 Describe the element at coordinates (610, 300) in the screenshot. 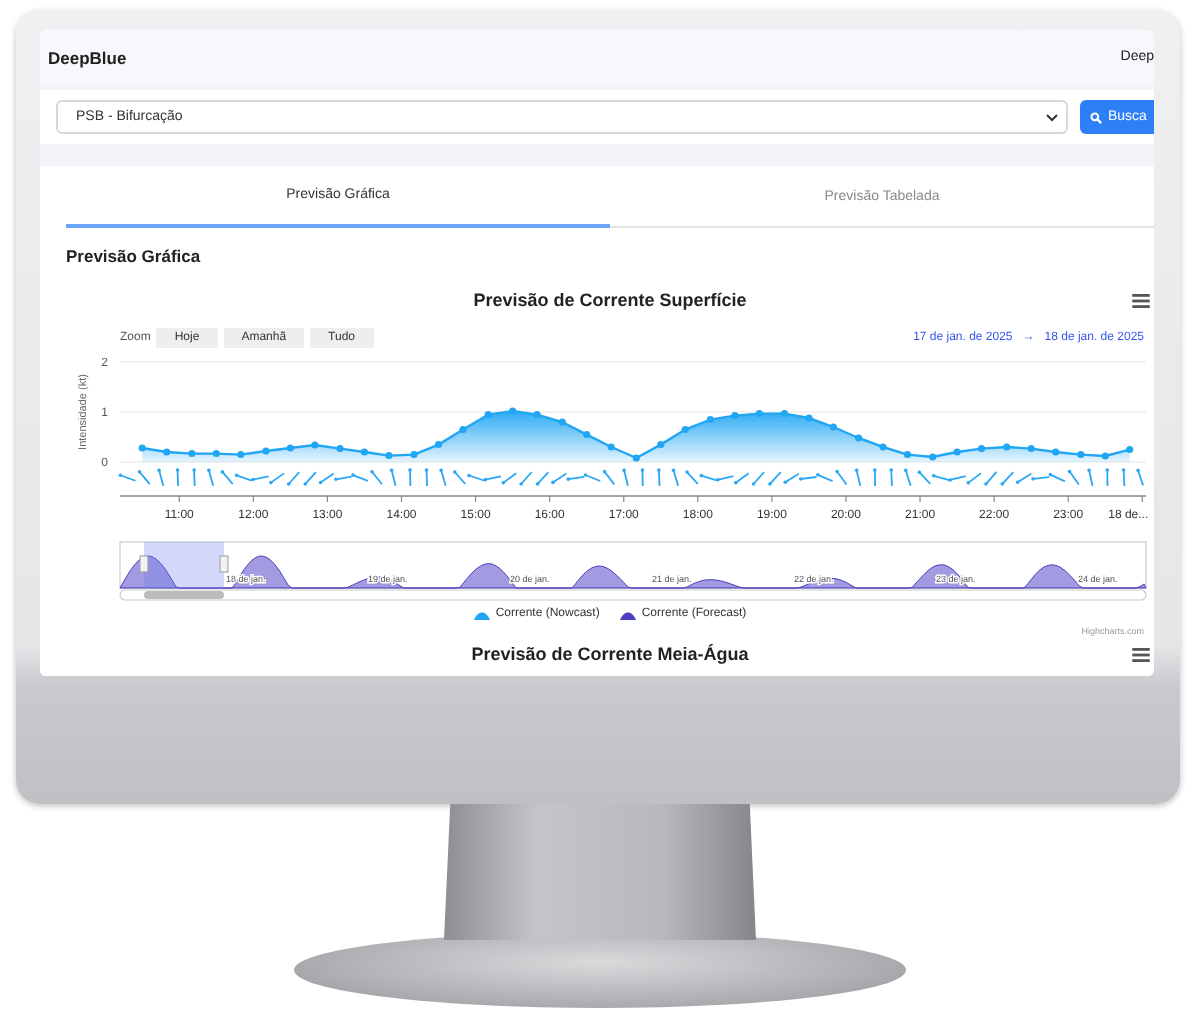

I see `chart-title: Previsão de Corrente Superfície` at that location.